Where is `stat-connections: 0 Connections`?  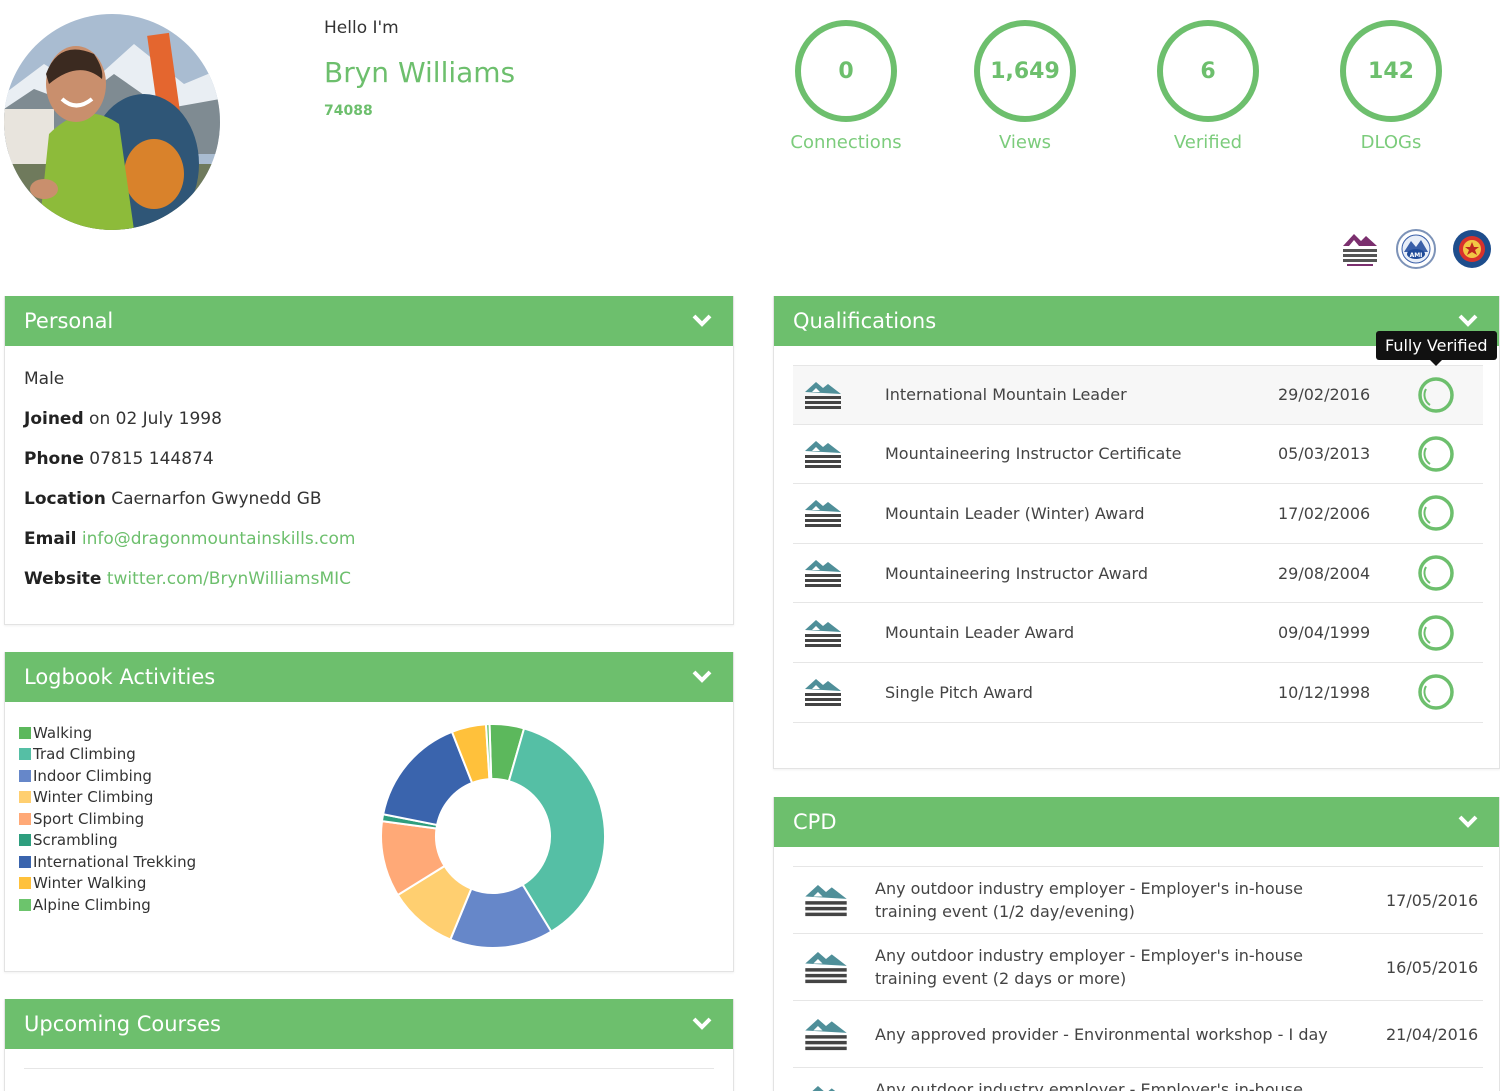
stat-connections: 0 Connections is located at coordinates (846, 86).